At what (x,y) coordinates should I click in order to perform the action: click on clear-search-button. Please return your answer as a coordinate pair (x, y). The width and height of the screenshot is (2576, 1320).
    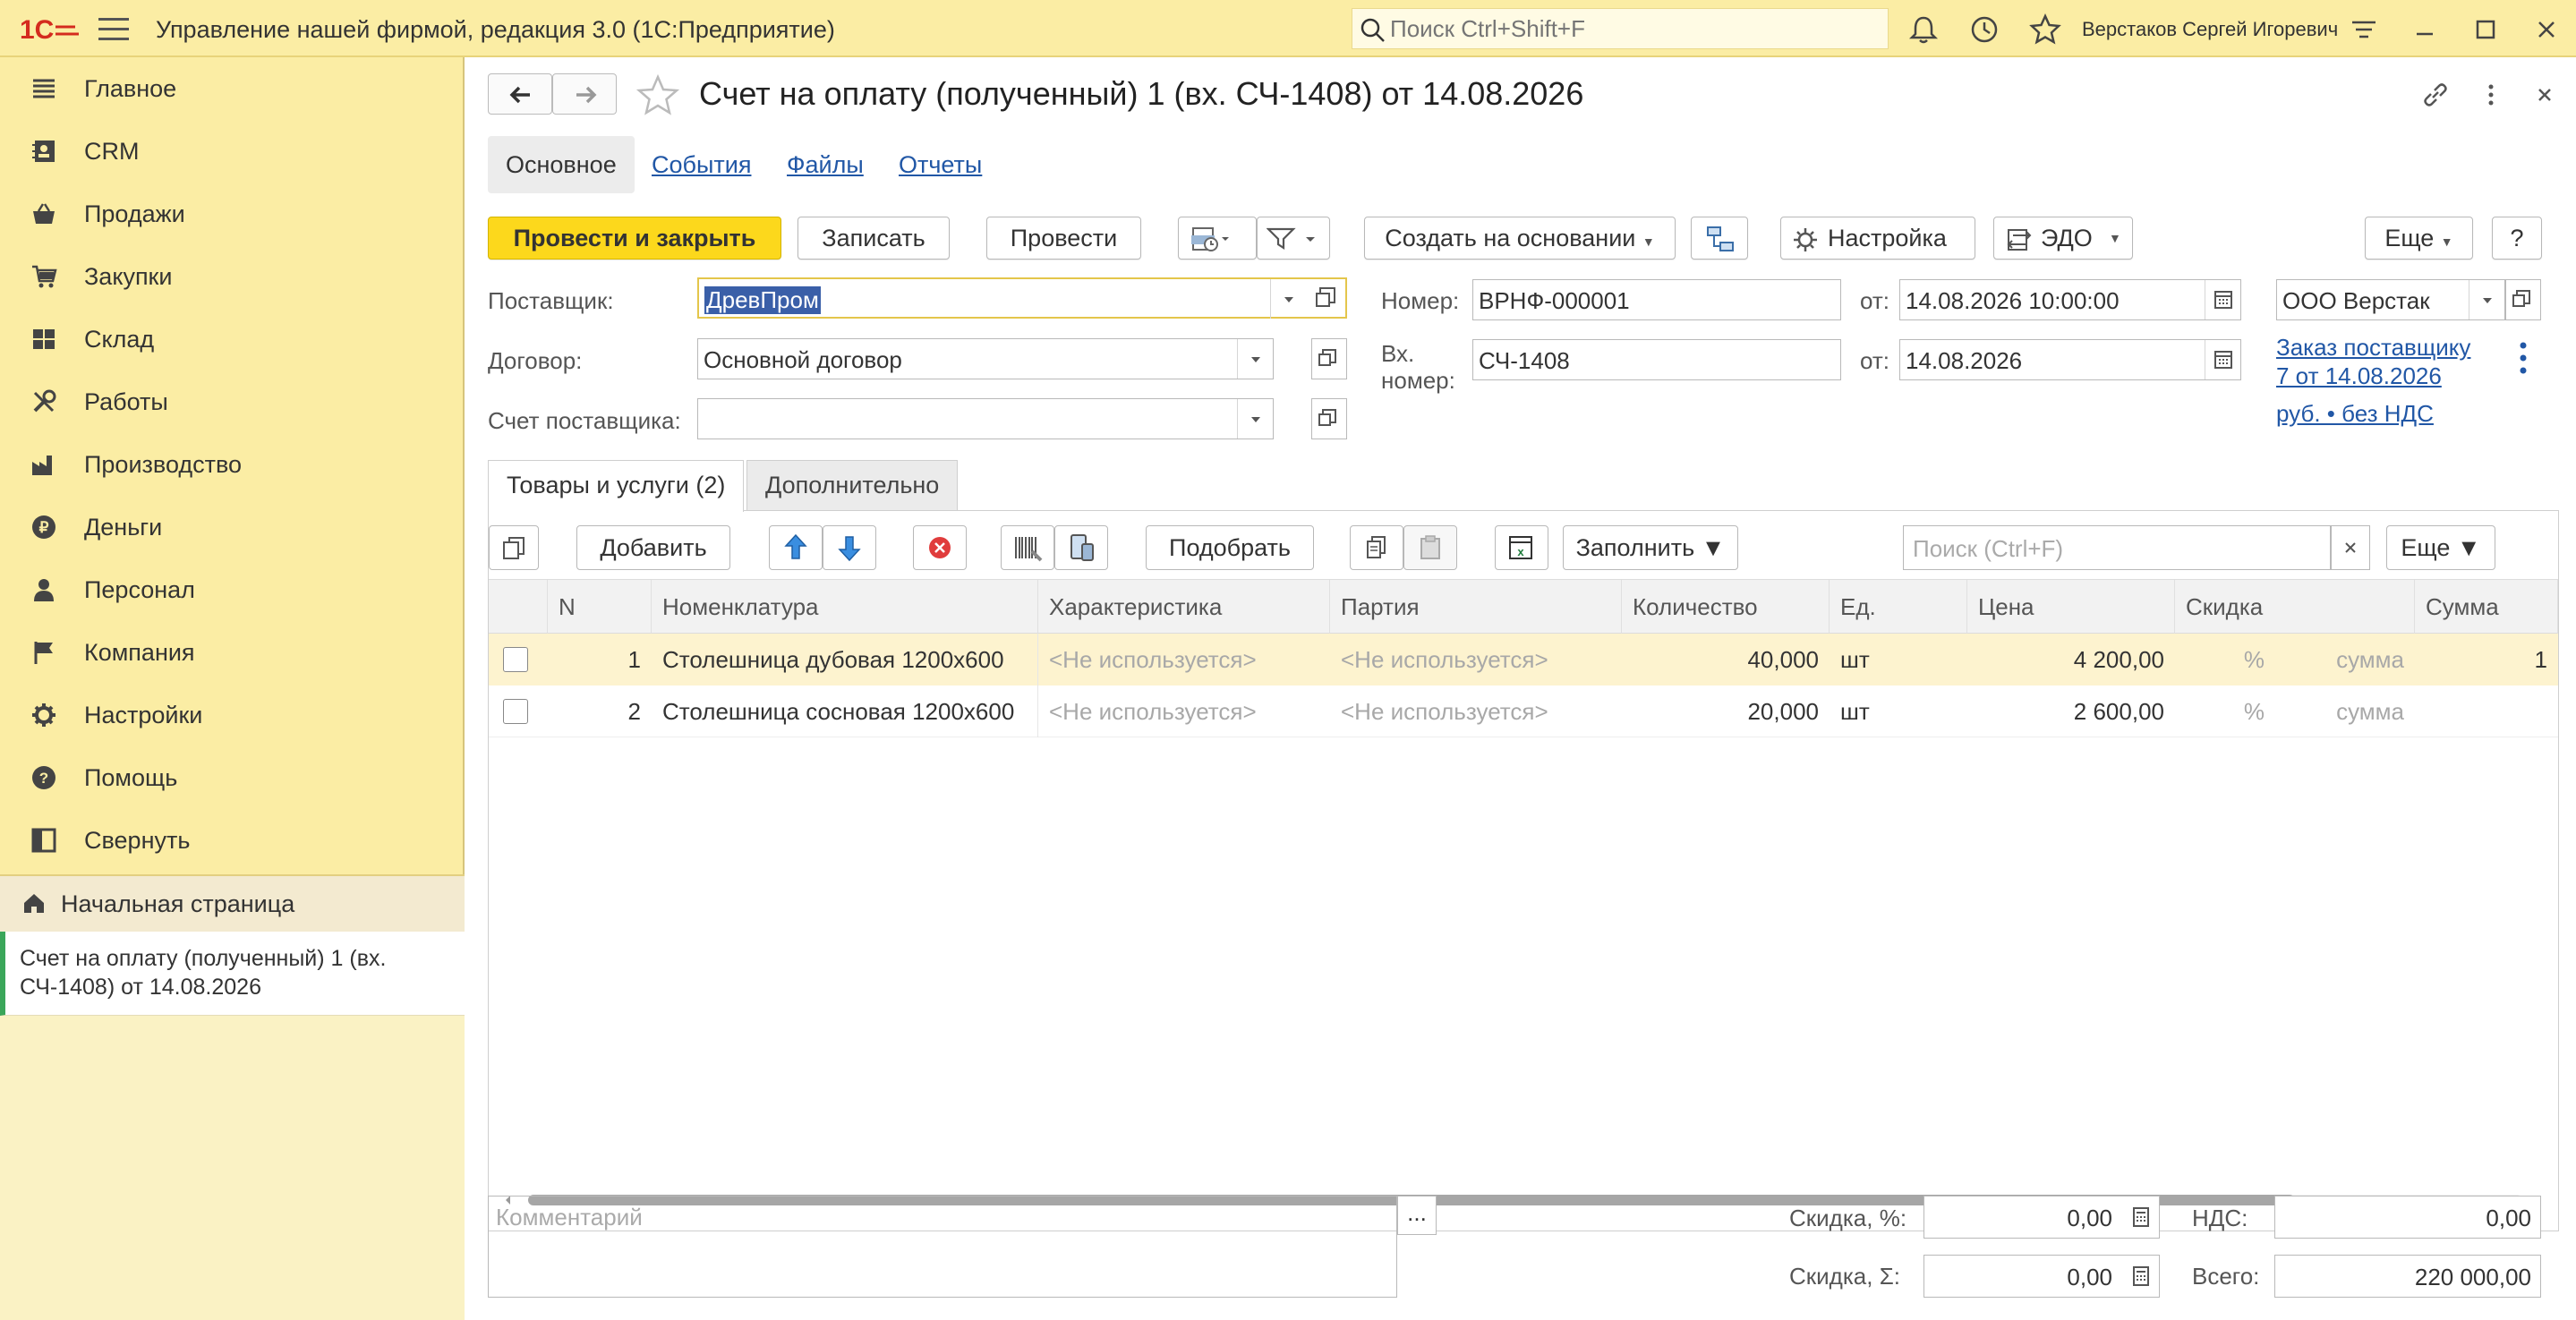
    Looking at the image, I should click on (2350, 547).